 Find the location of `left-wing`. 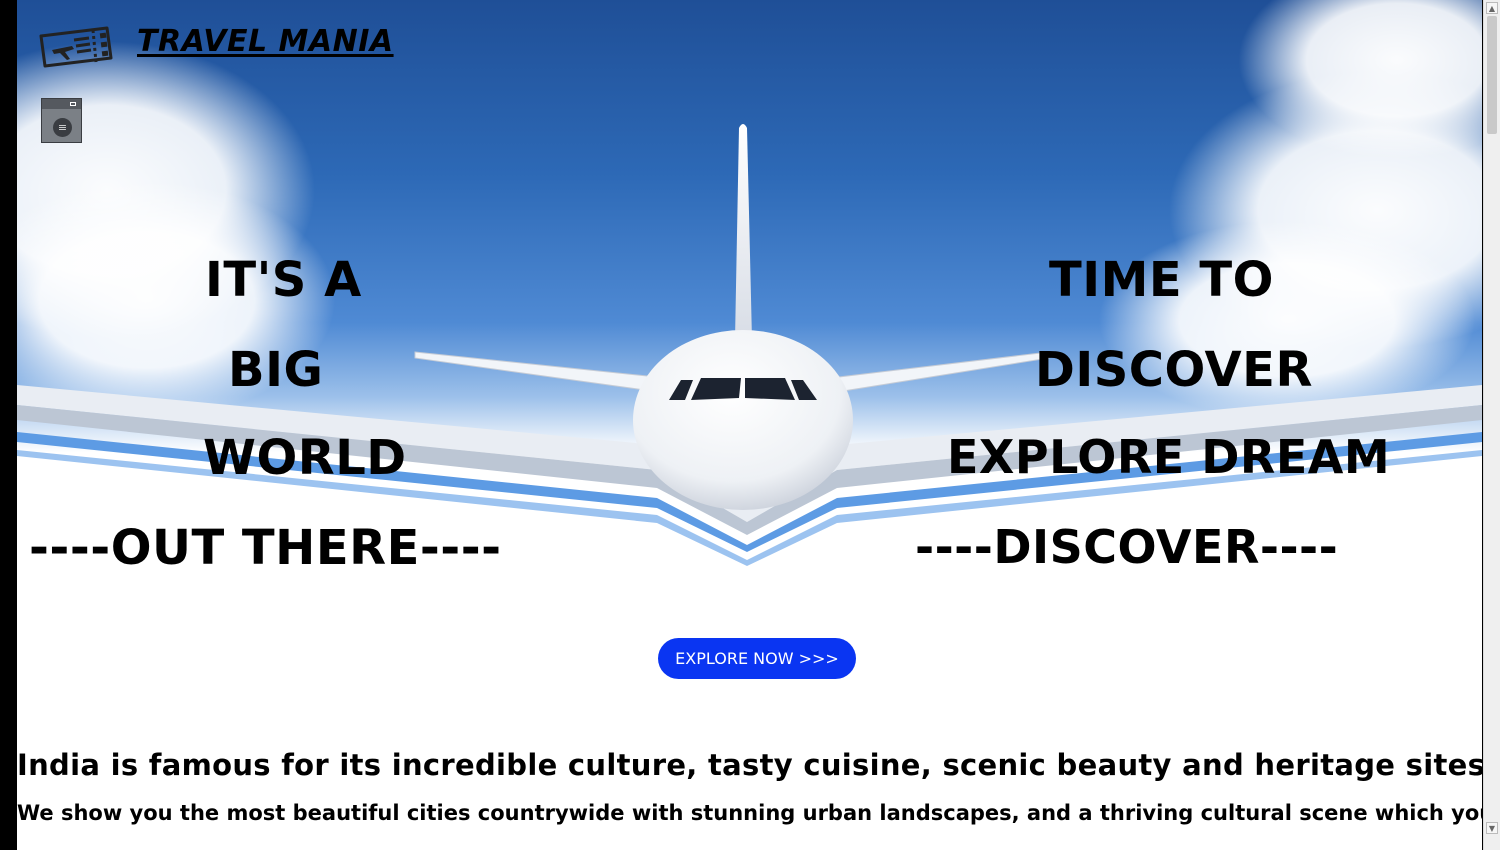

left-wing is located at coordinates (537, 372).